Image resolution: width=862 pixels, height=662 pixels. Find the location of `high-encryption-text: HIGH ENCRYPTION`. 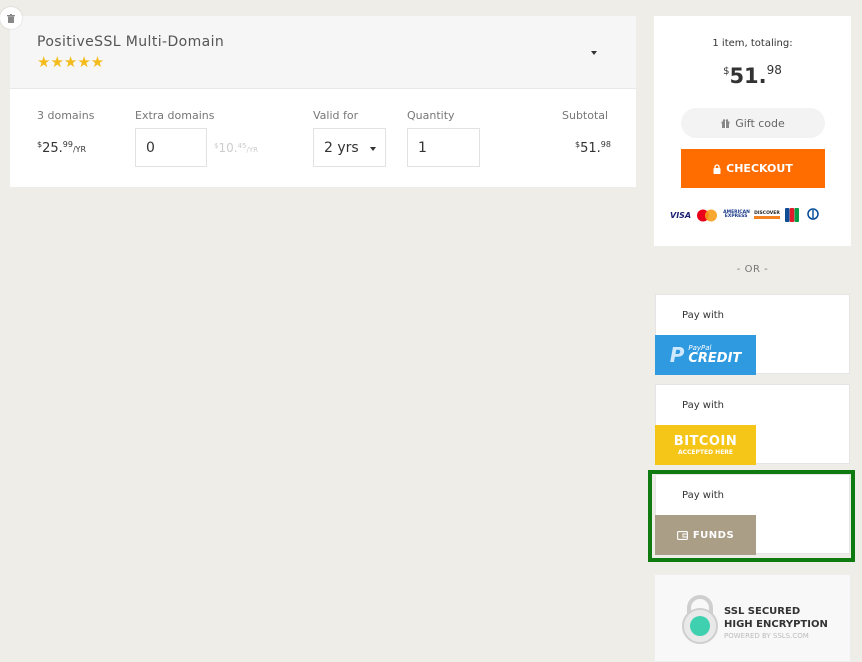

high-encryption-text: HIGH ENCRYPTION is located at coordinates (776, 624).